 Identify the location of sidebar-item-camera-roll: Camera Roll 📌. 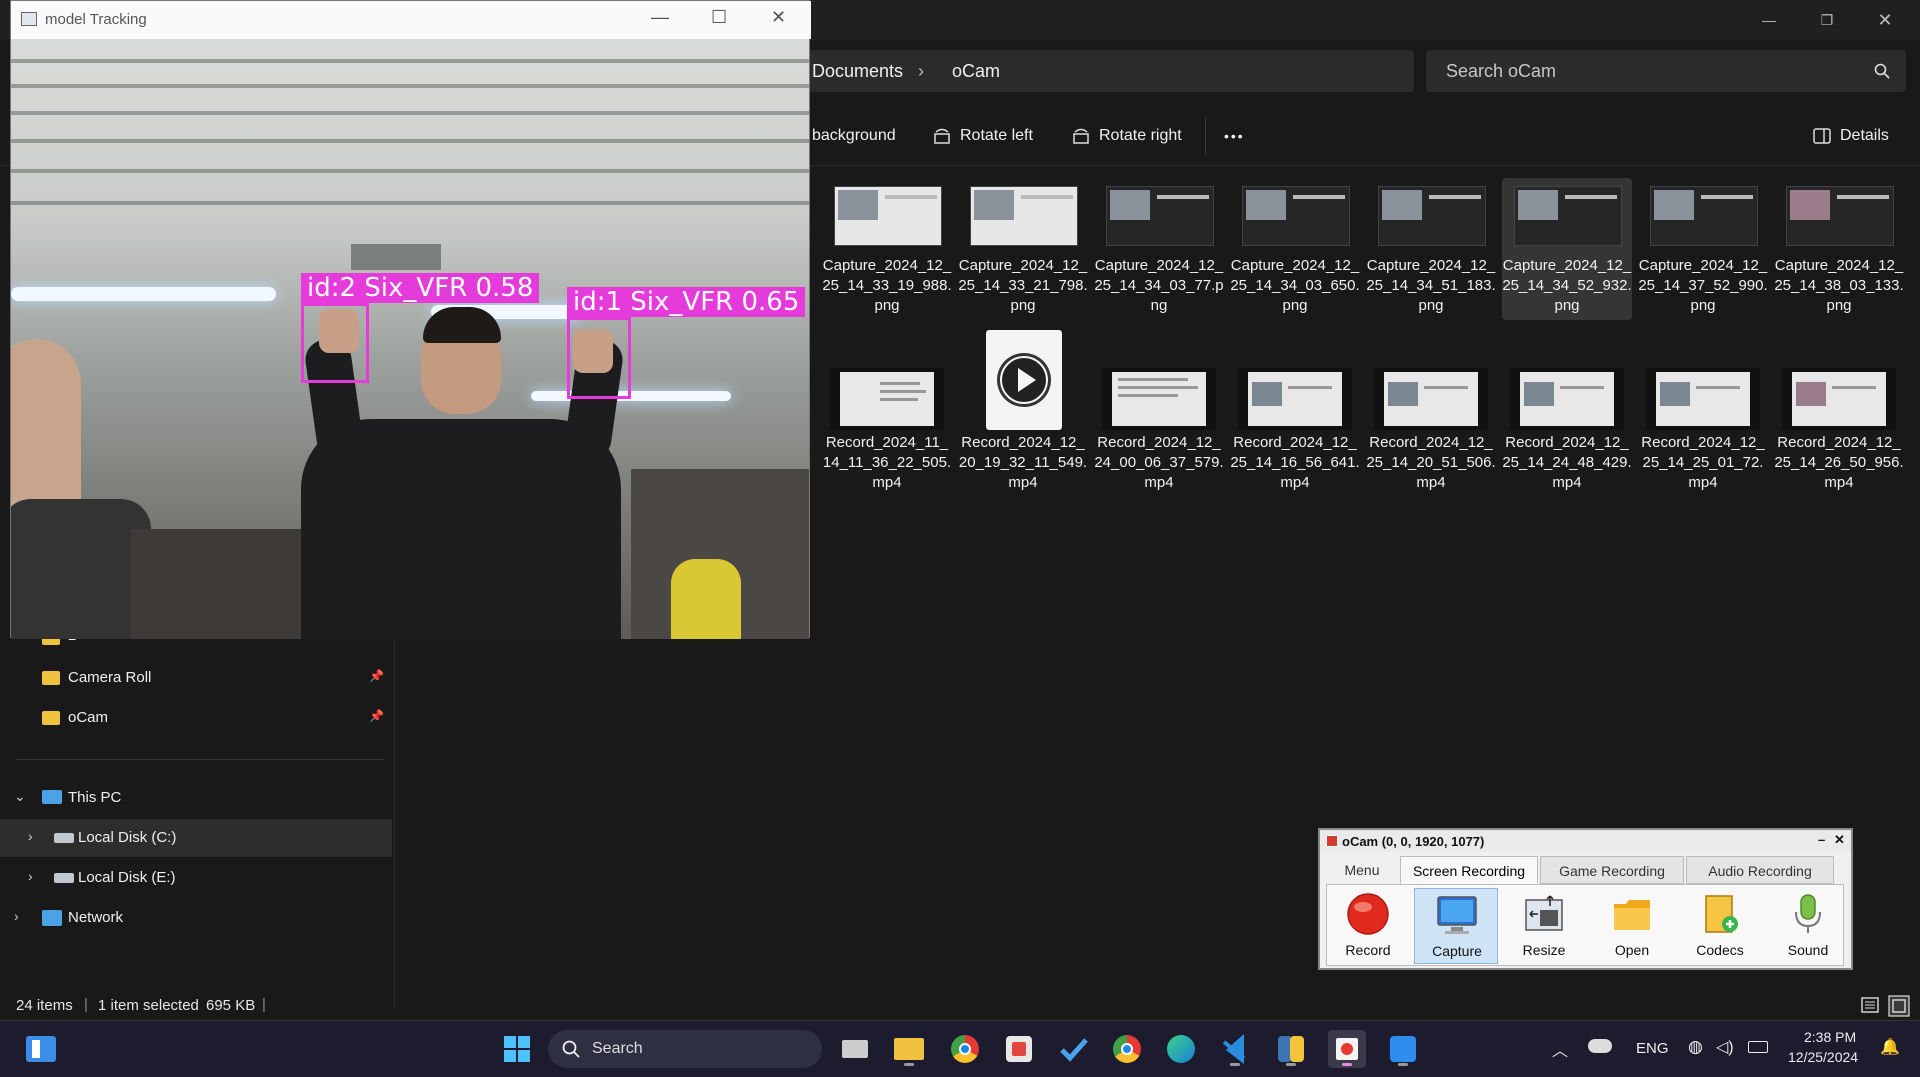
(196, 678).